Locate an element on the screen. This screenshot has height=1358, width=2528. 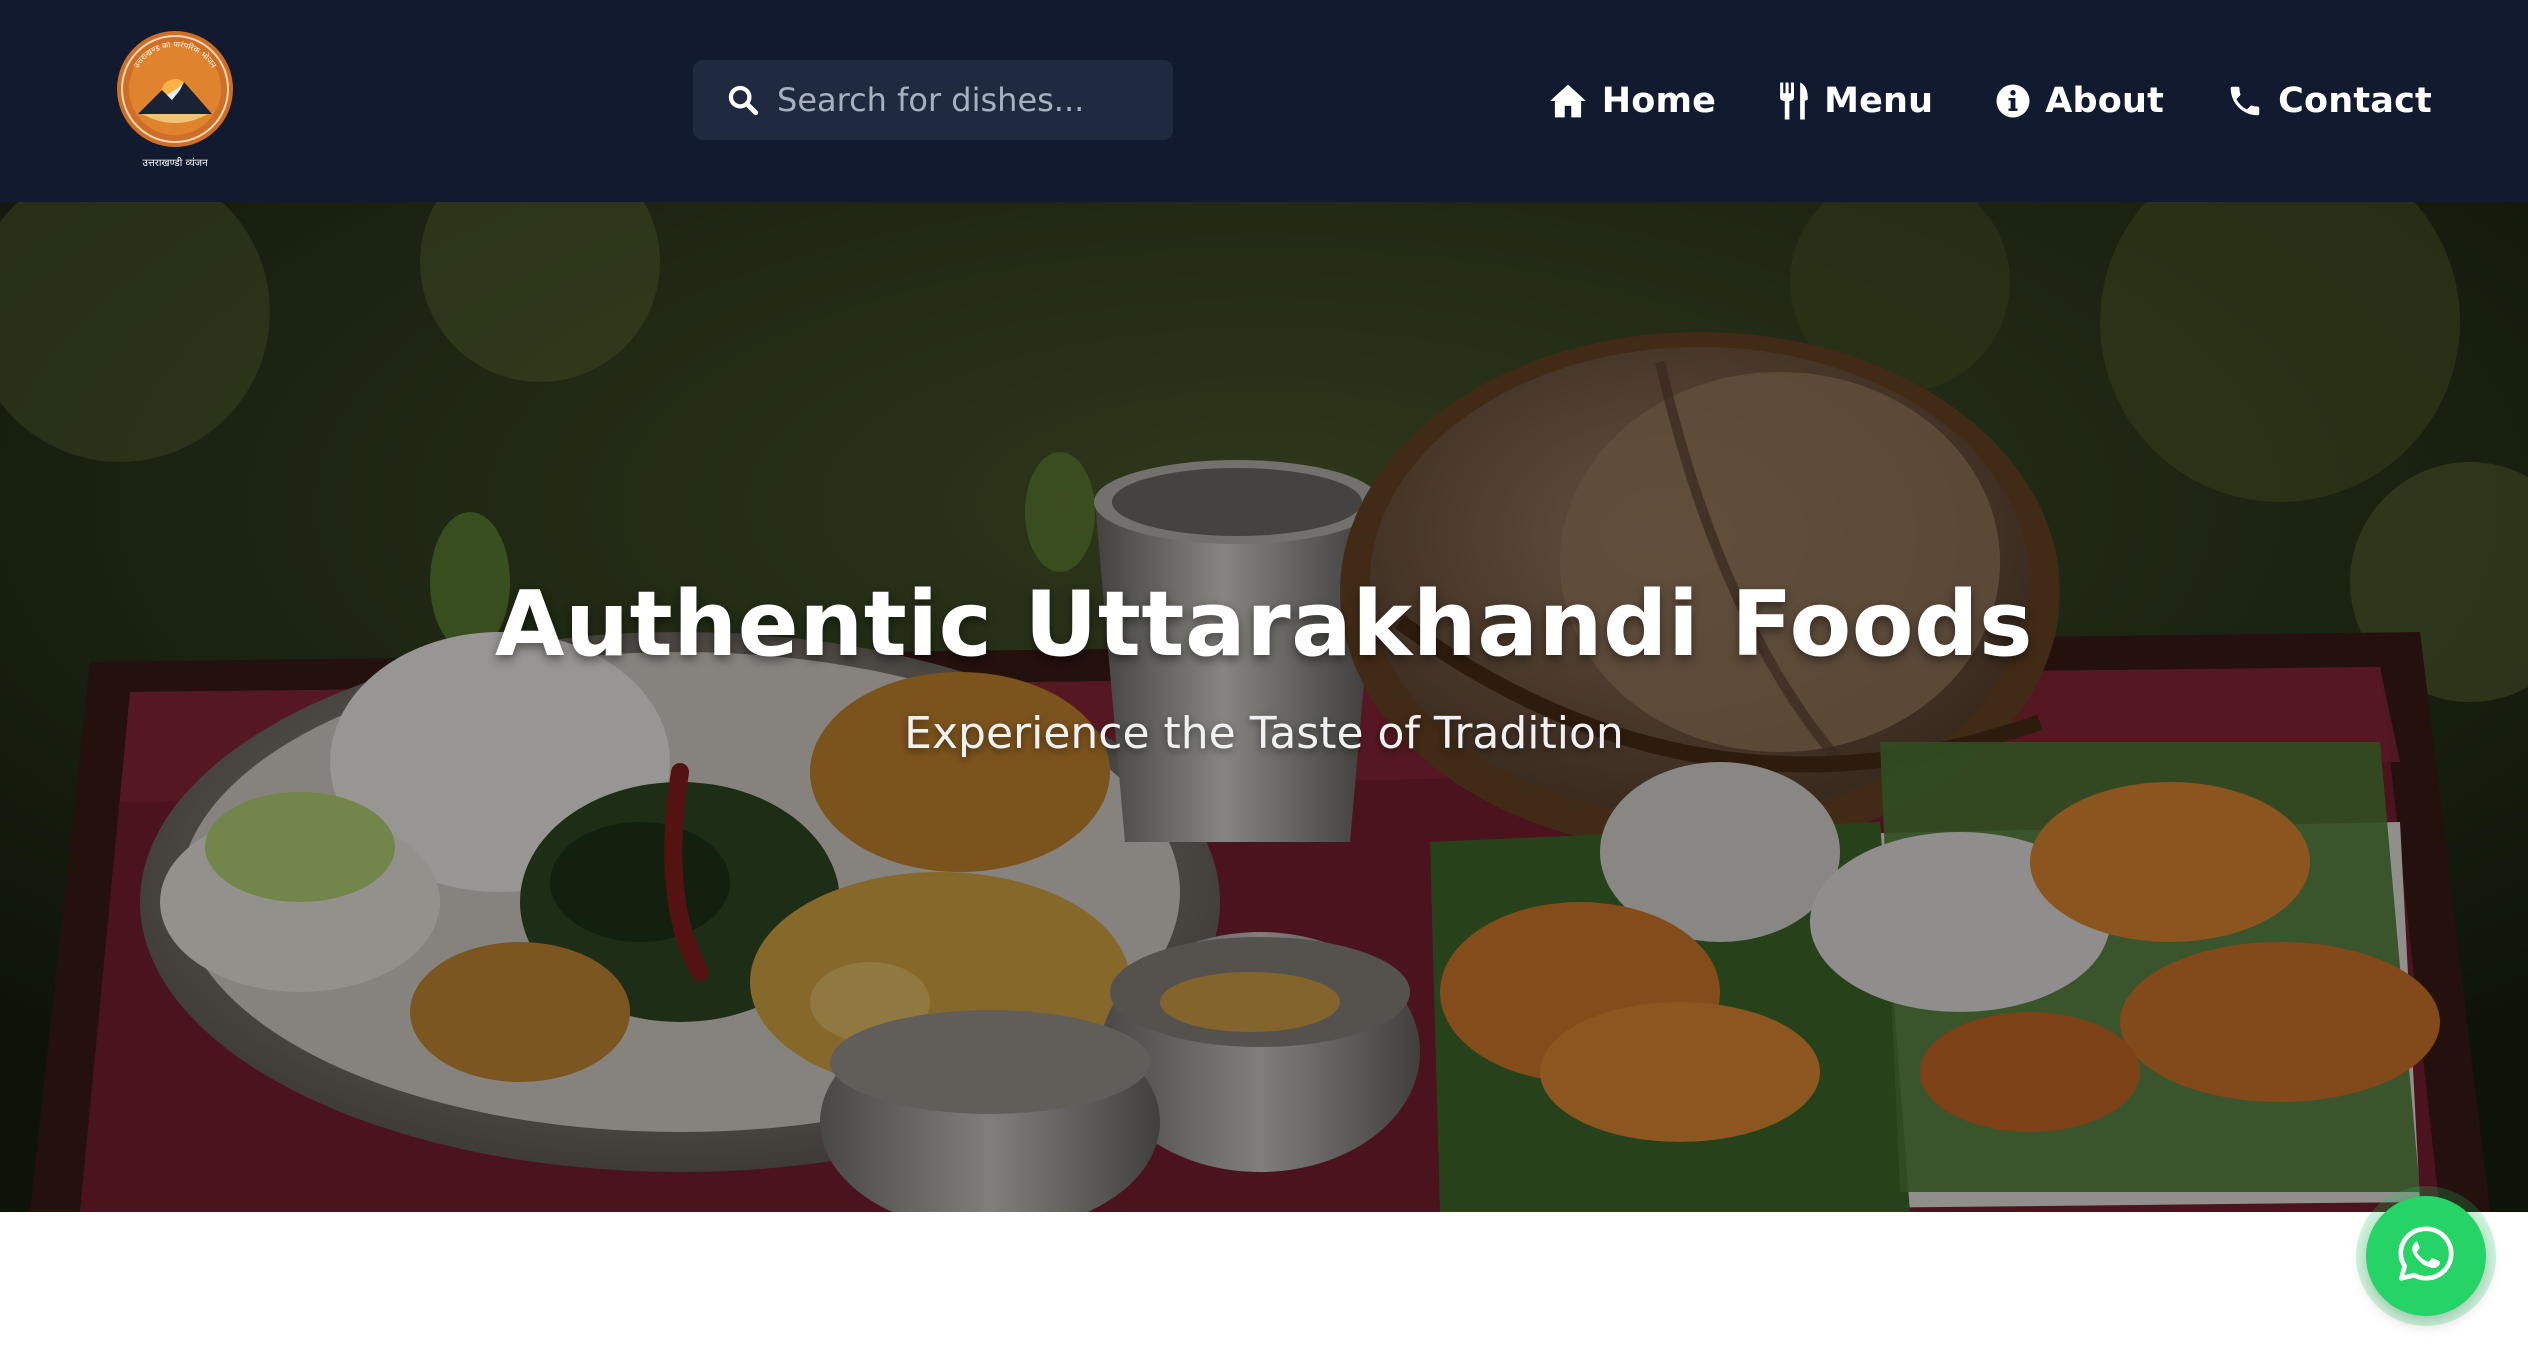
search-input is located at coordinates (962, 100).